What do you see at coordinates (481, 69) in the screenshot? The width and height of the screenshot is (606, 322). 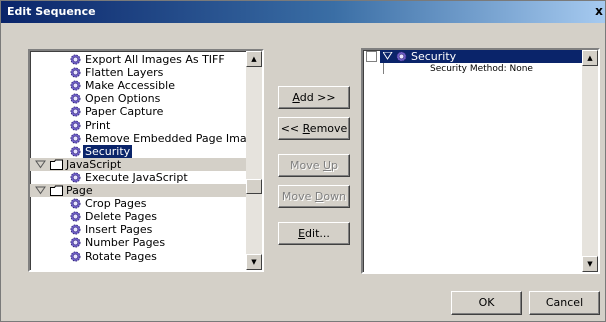 I see `sequence-item-detail: Security Method: None` at bounding box center [481, 69].